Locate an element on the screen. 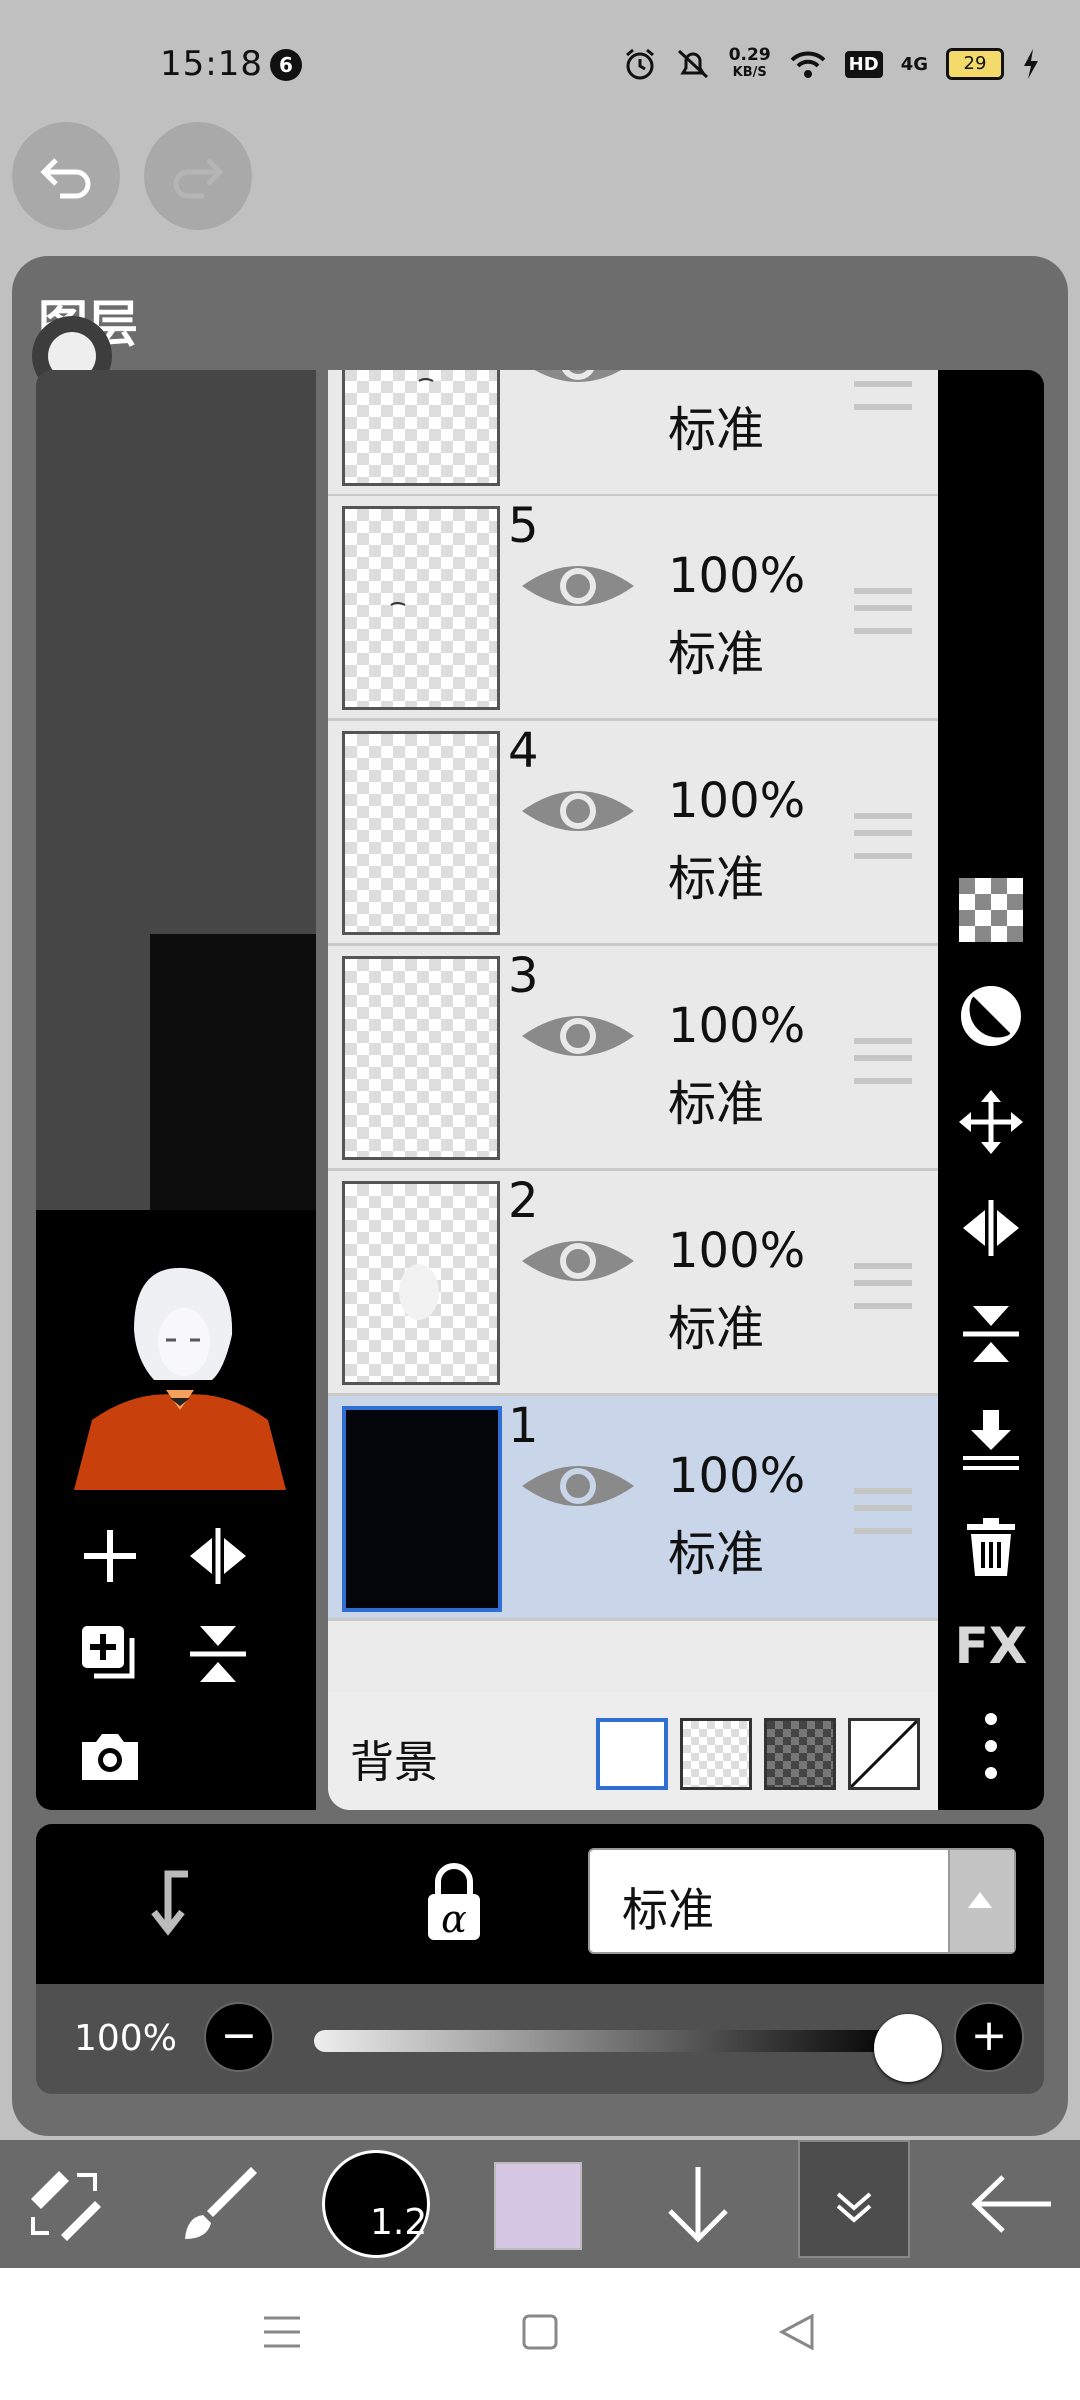 The image size is (1080, 2400). trash-icon is located at coordinates (991, 1547).